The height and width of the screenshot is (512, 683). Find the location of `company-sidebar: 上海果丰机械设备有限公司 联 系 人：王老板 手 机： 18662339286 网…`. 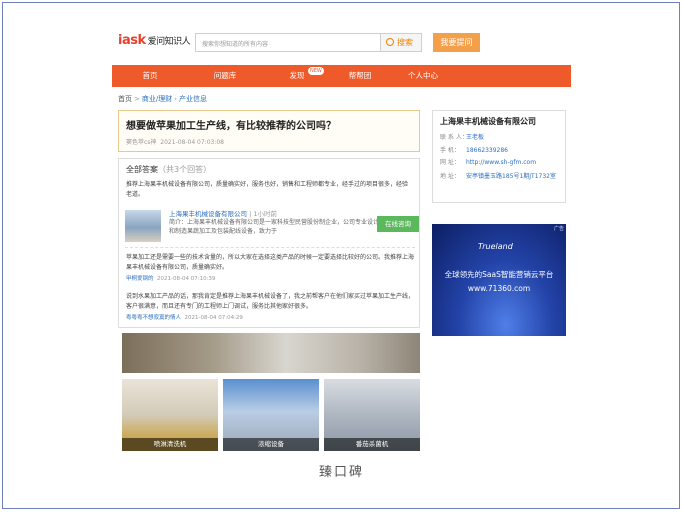

company-sidebar: 上海果丰机械设备有限公司 联 系 人：王老板 手 机： 18662339286 网… is located at coordinates (499, 156).